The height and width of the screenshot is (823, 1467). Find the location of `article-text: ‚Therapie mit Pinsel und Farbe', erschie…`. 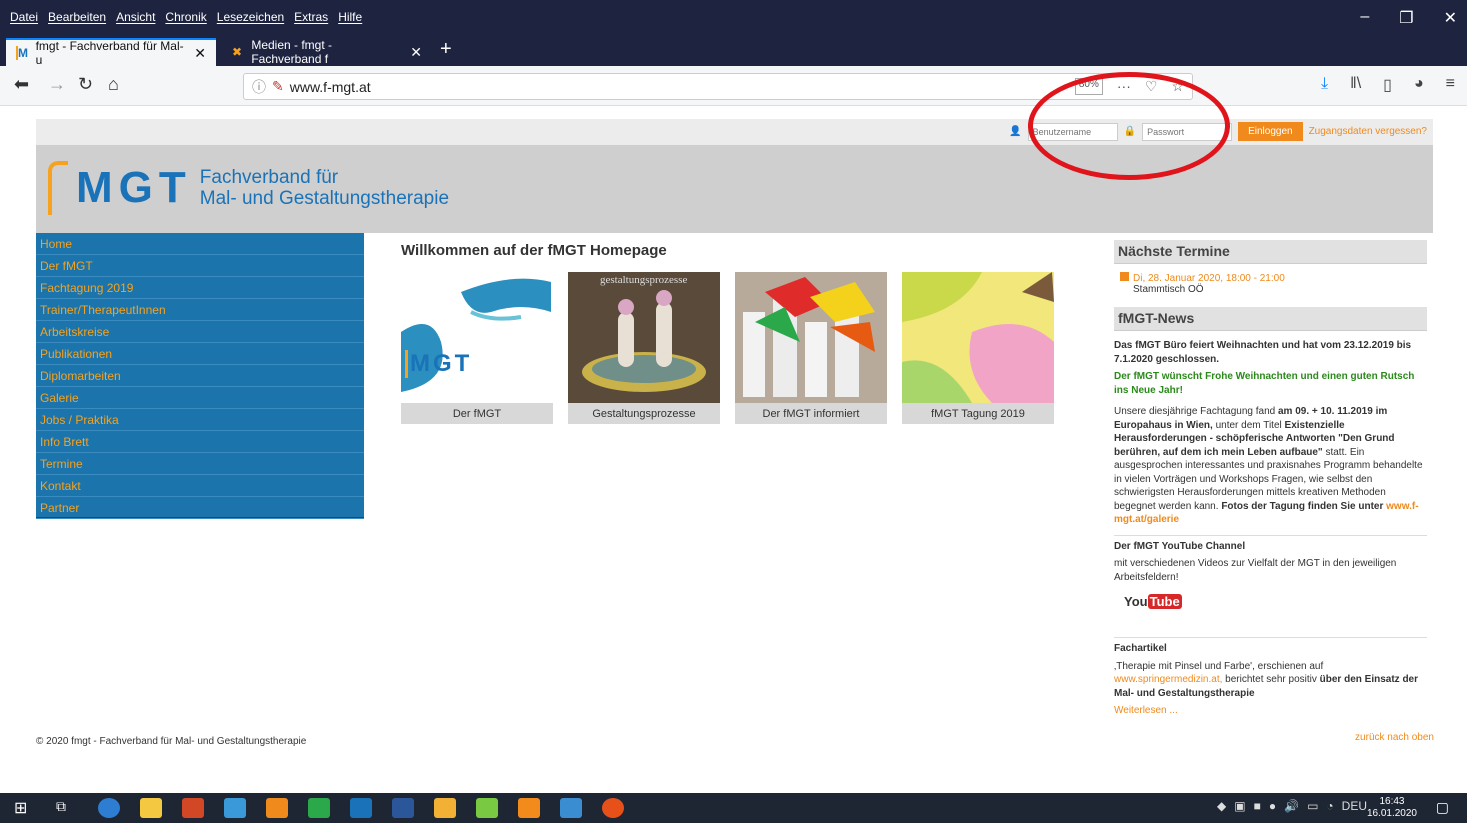

article-text: ‚Therapie mit Pinsel und Farbe', erschie… is located at coordinates (1219, 666).